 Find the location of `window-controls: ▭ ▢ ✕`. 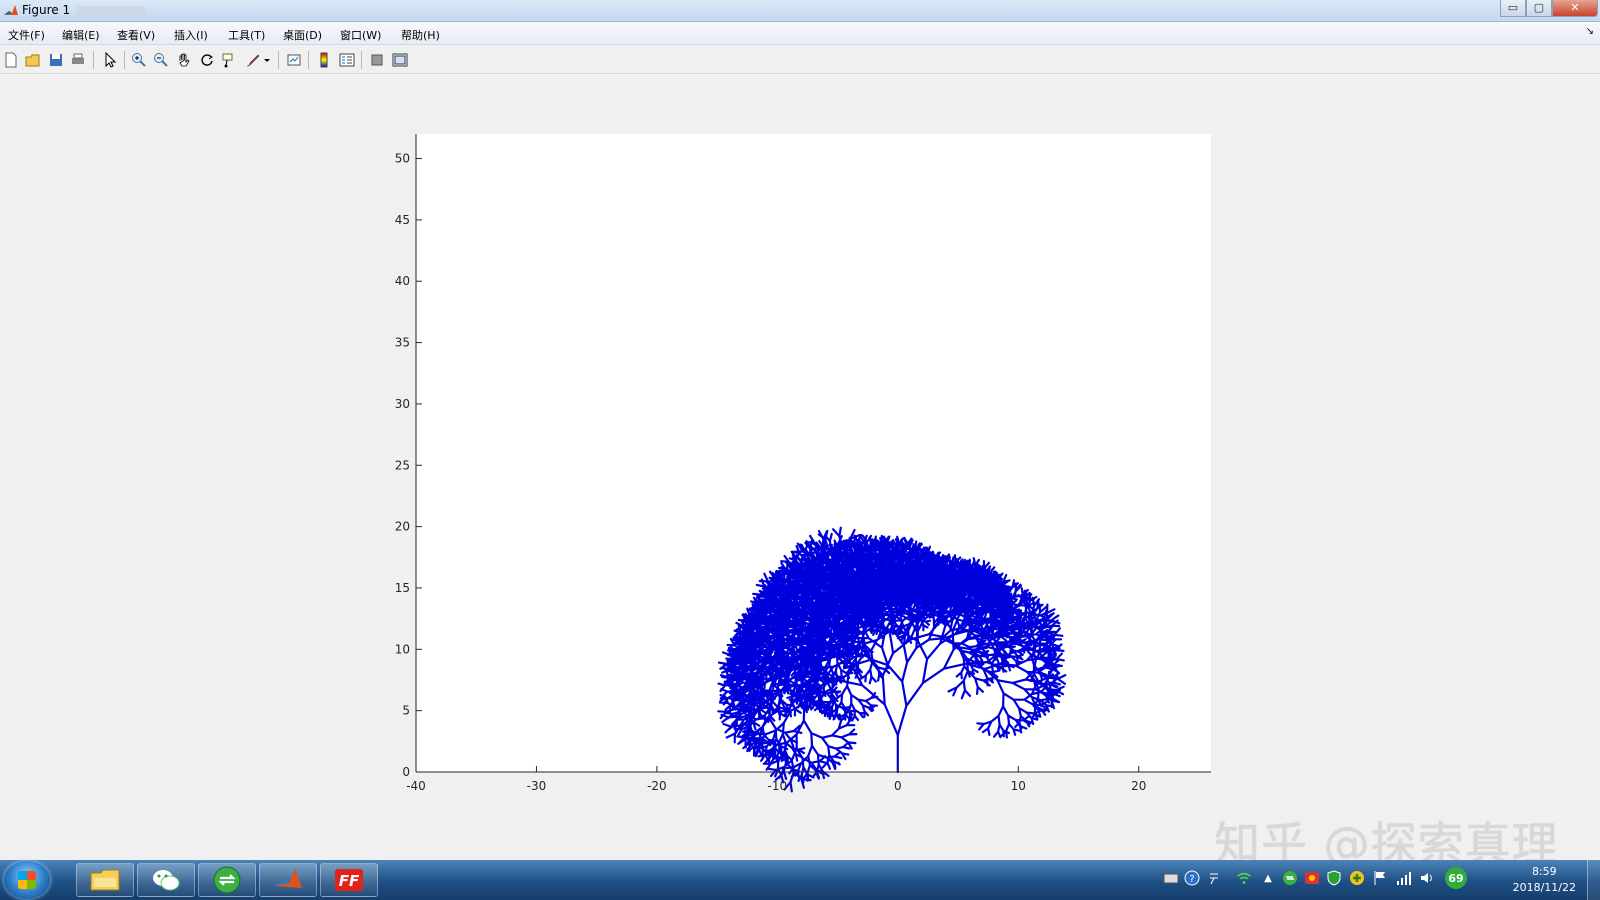

window-controls: ▭ ▢ ✕ is located at coordinates (1549, 9).